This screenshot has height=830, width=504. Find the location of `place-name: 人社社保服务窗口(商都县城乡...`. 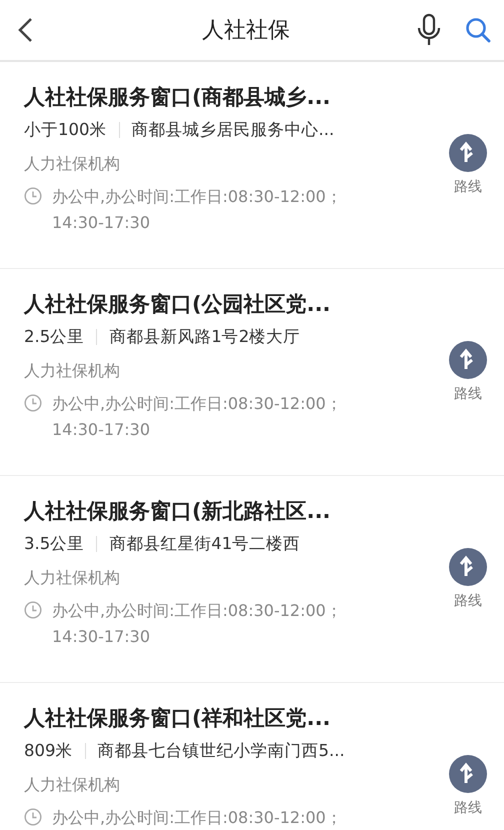

place-name: 人社社保服务窗口(商都县城乡... is located at coordinates (228, 97).